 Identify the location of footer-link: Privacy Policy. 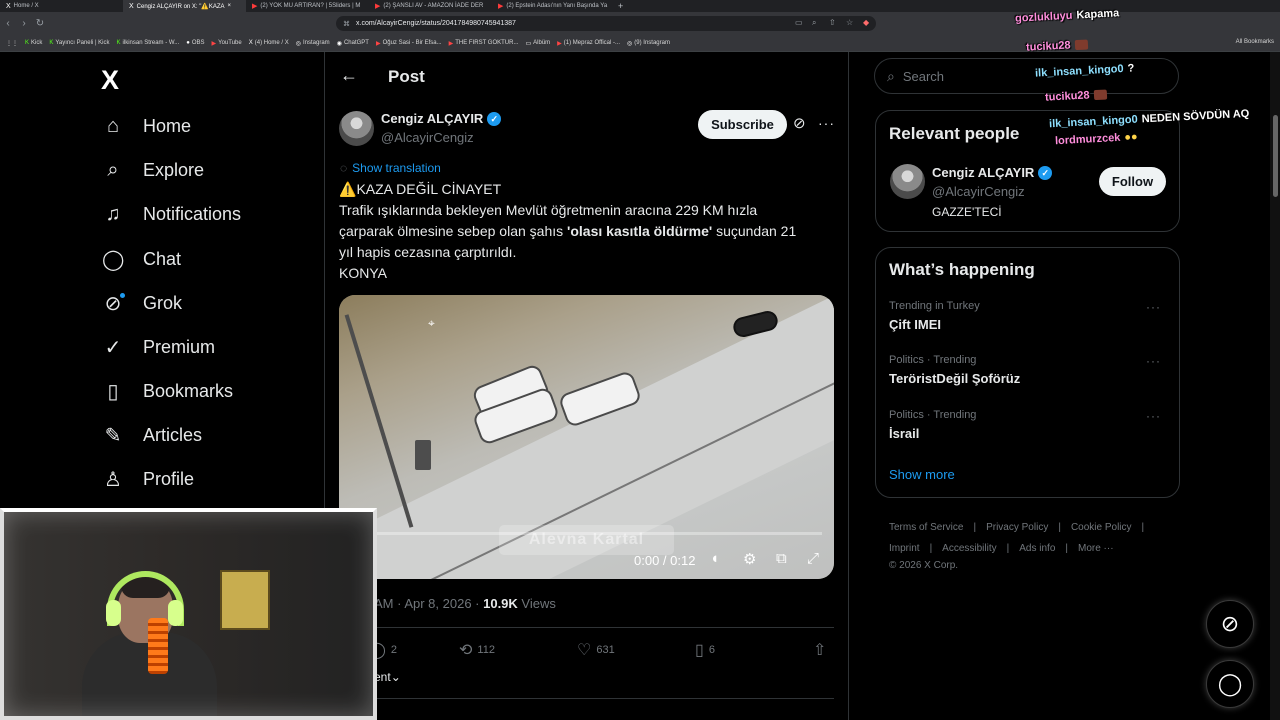
(1017, 527).